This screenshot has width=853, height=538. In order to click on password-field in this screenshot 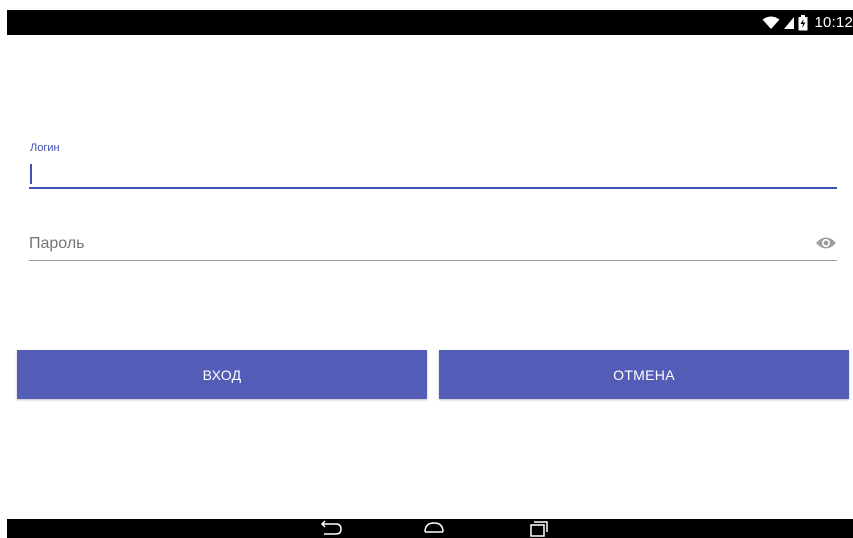, I will do `click(433, 245)`.